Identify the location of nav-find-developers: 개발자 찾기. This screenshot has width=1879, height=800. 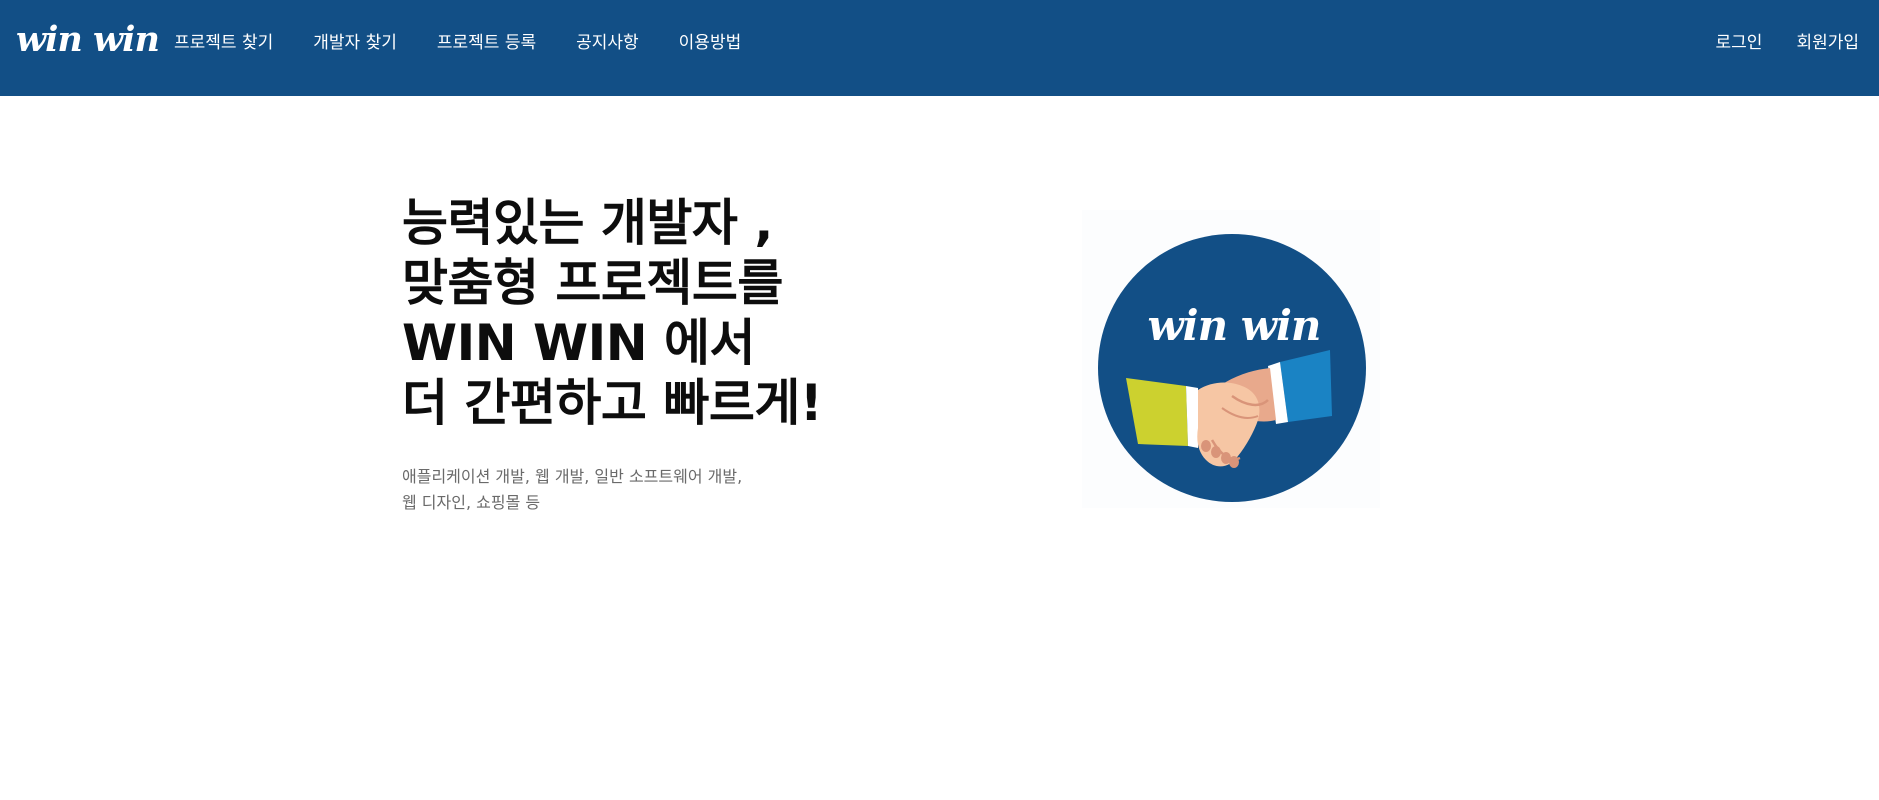
(355, 43).